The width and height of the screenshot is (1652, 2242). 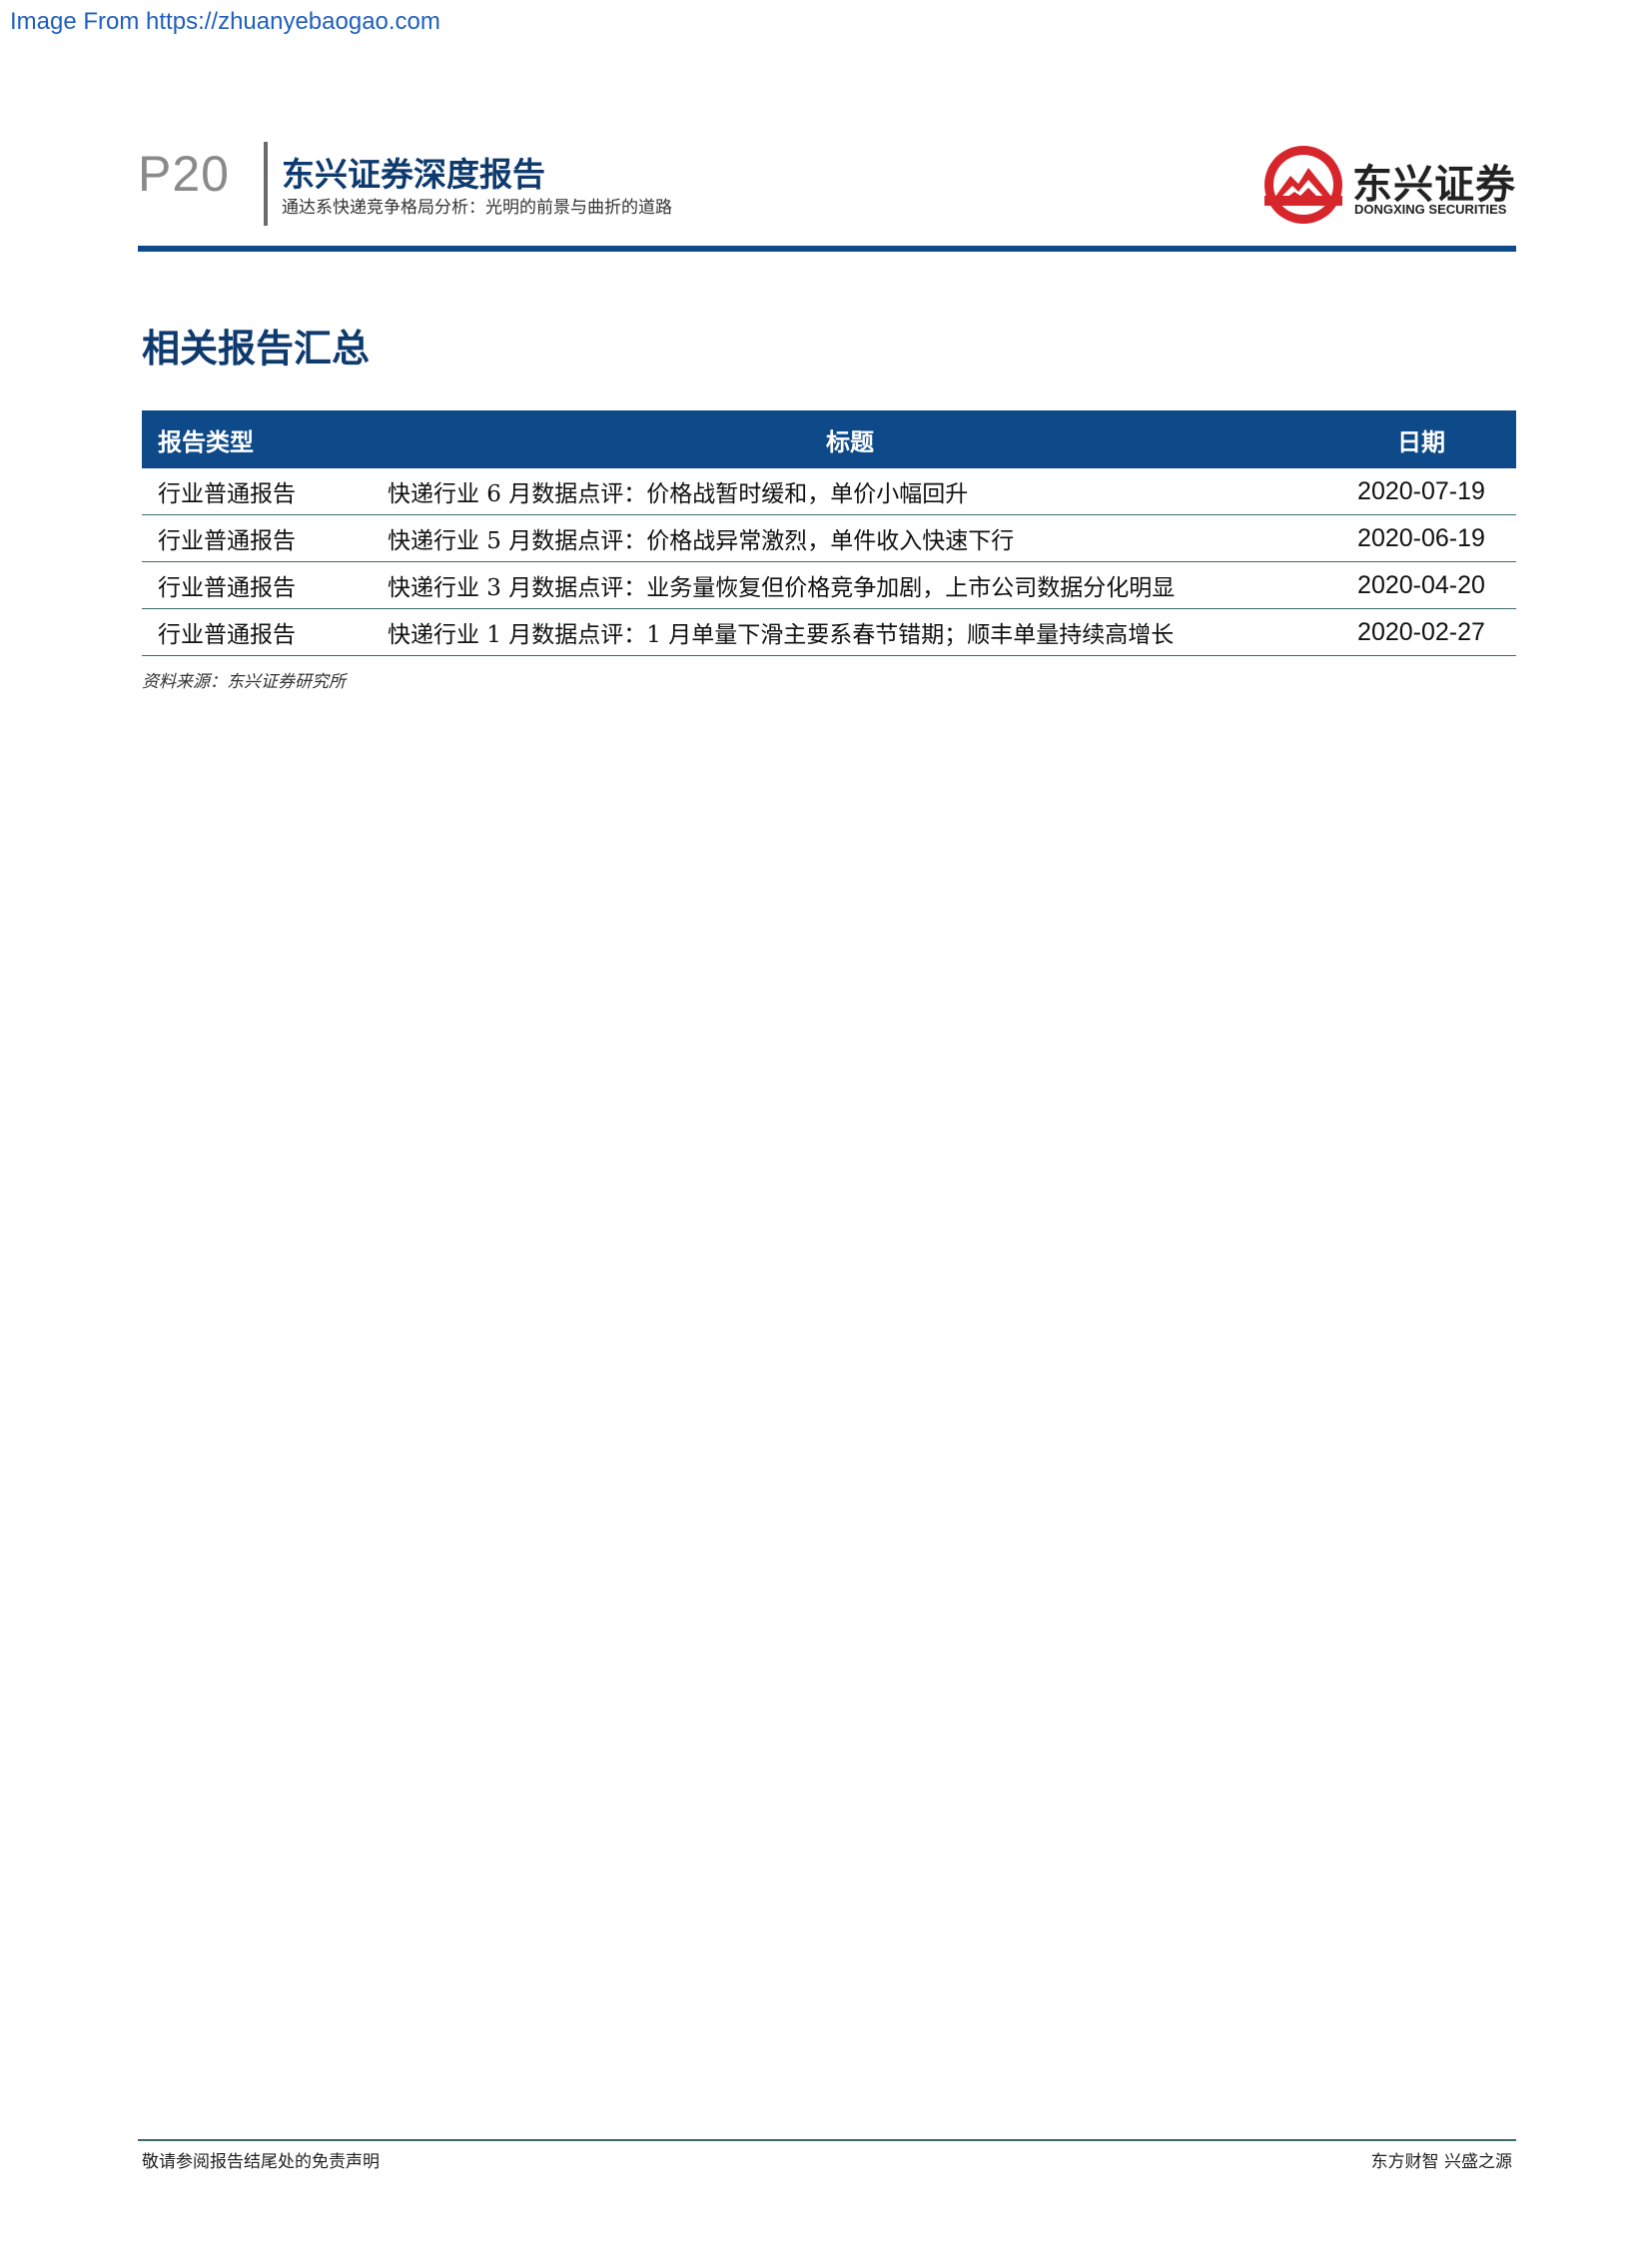 What do you see at coordinates (1303, 185) in the screenshot?
I see `dongxing-logo-icon` at bounding box center [1303, 185].